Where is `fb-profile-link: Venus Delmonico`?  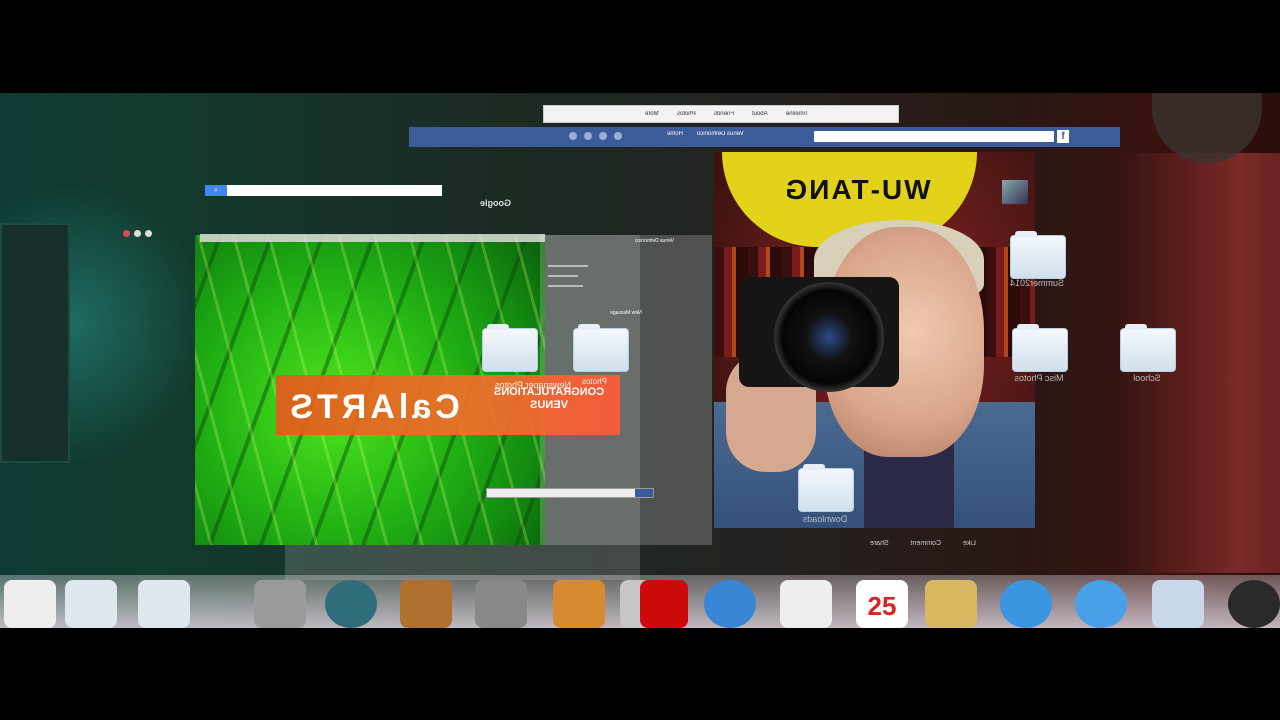
fb-profile-link: Venus Delmonico is located at coordinates (720, 134).